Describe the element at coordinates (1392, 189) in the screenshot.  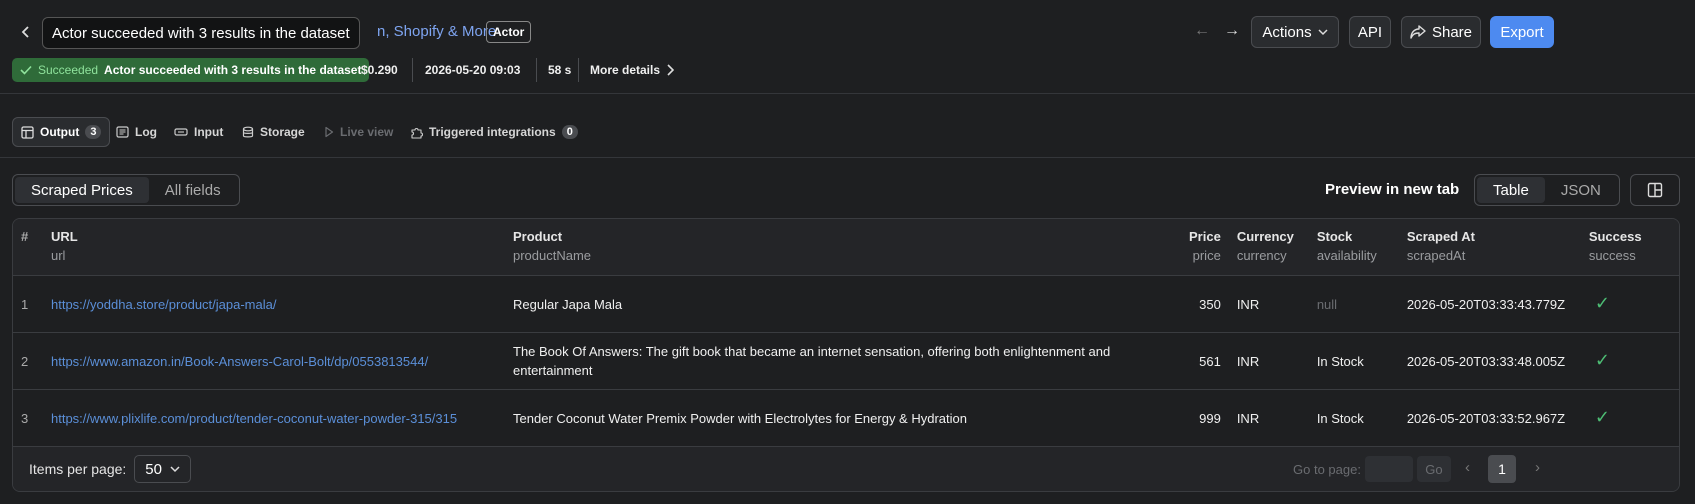
I see `preview-in-new-tab-link: Preview in new tab` at that location.